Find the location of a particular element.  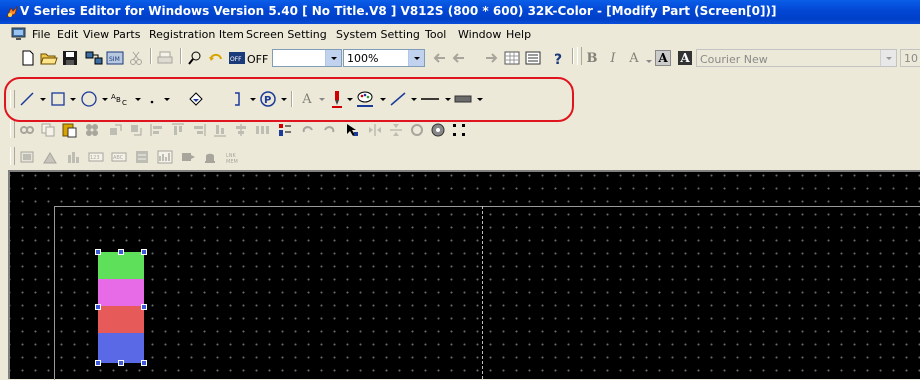

bold-button: B is located at coordinates (592, 58).